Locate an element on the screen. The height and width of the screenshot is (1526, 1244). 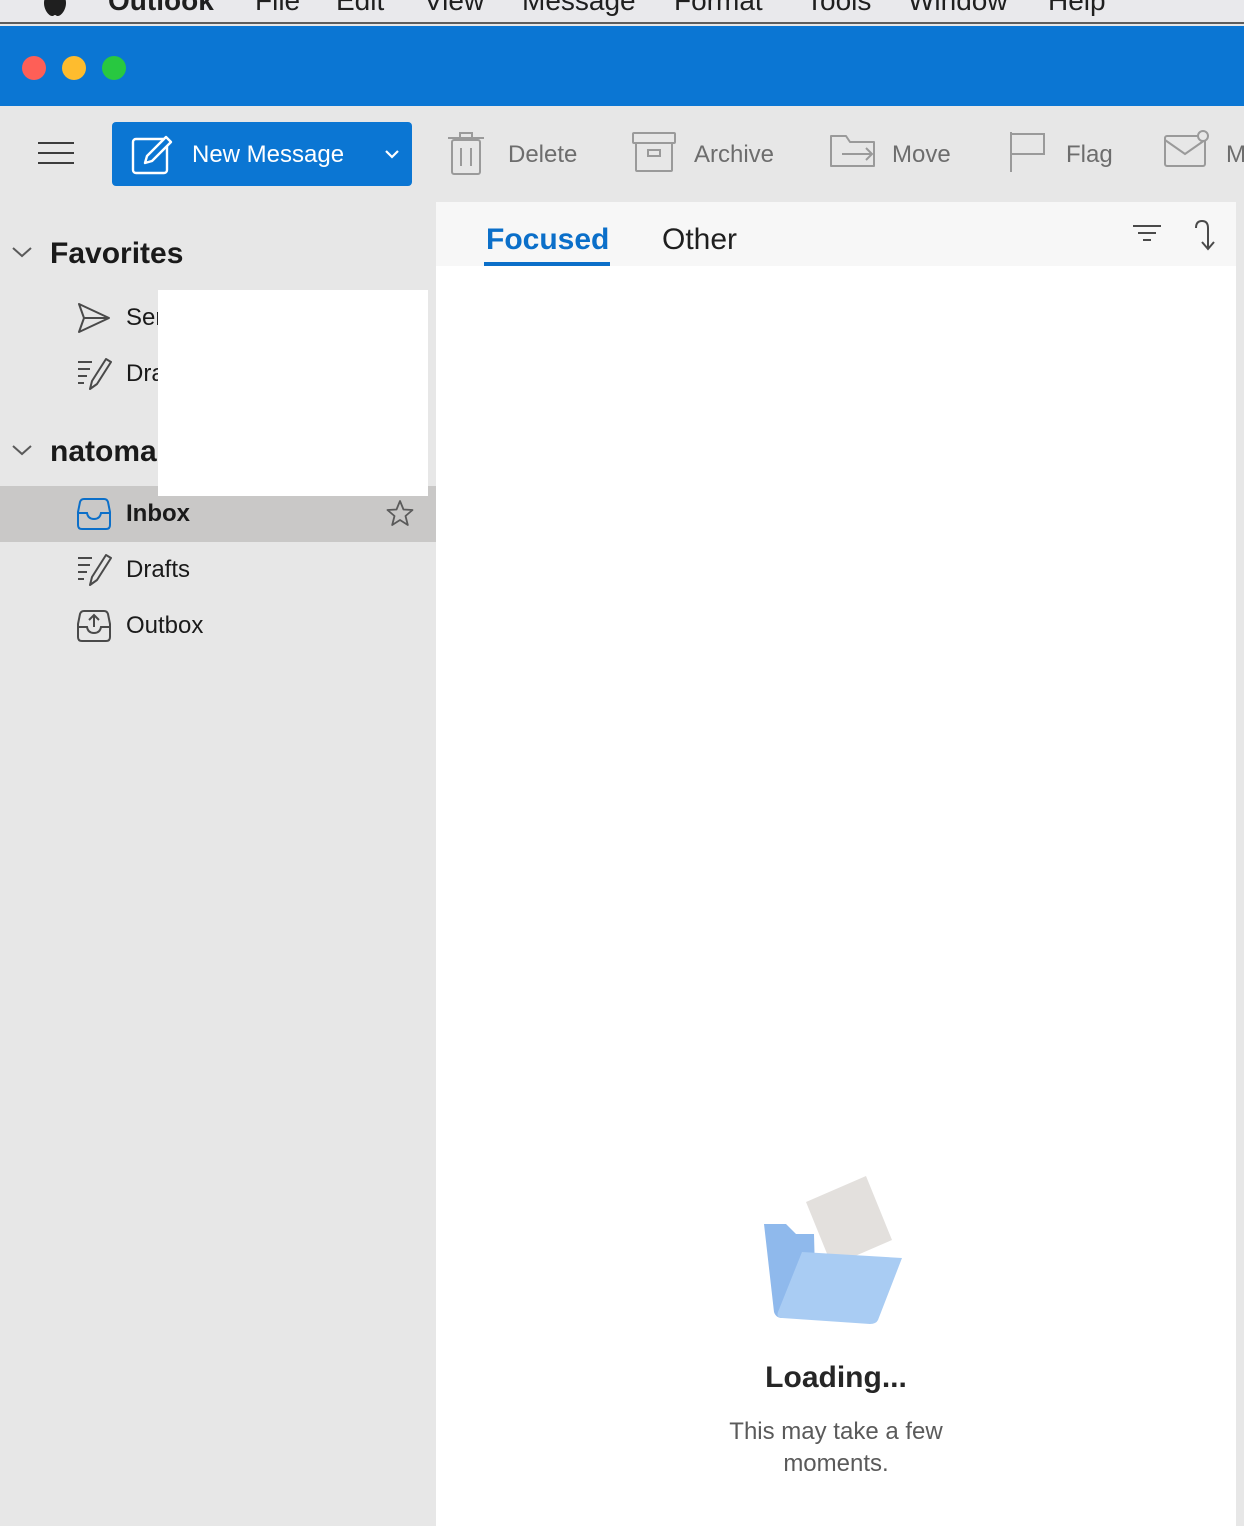
message-list-header: Focused Other is located at coordinates (836, 234).